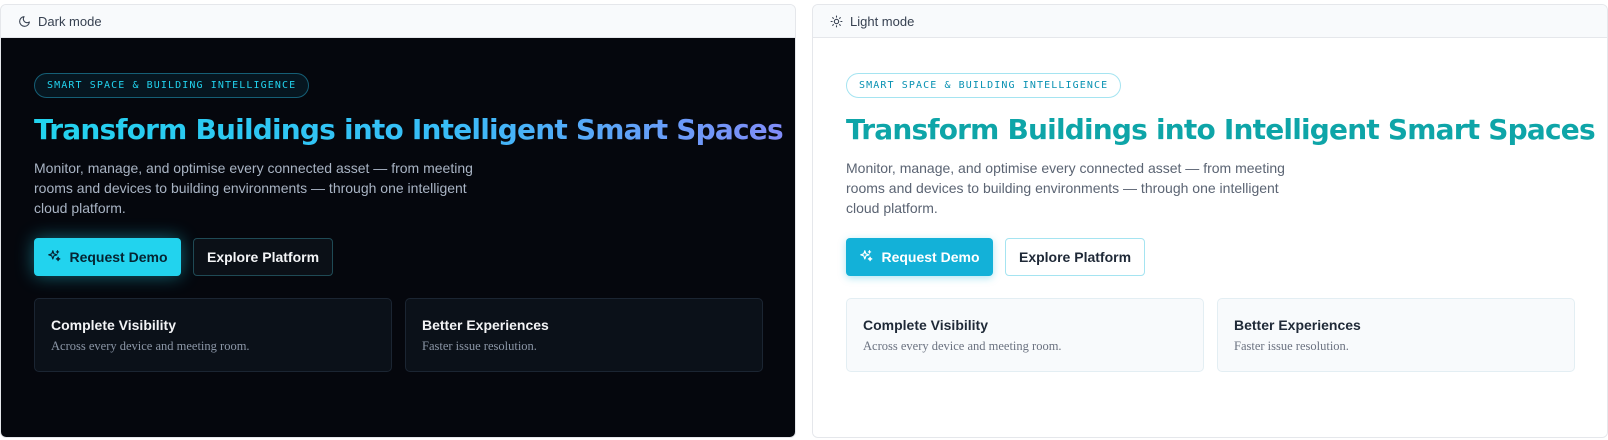 The image size is (1608, 440). Describe the element at coordinates (70, 21) in the screenshot. I see `panel-label: Dark mode` at that location.